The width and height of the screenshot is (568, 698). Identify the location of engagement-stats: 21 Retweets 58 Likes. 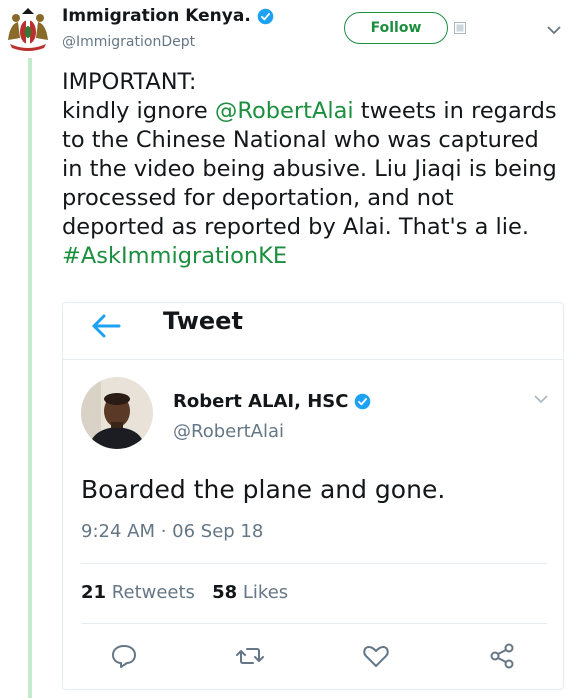
(184, 592).